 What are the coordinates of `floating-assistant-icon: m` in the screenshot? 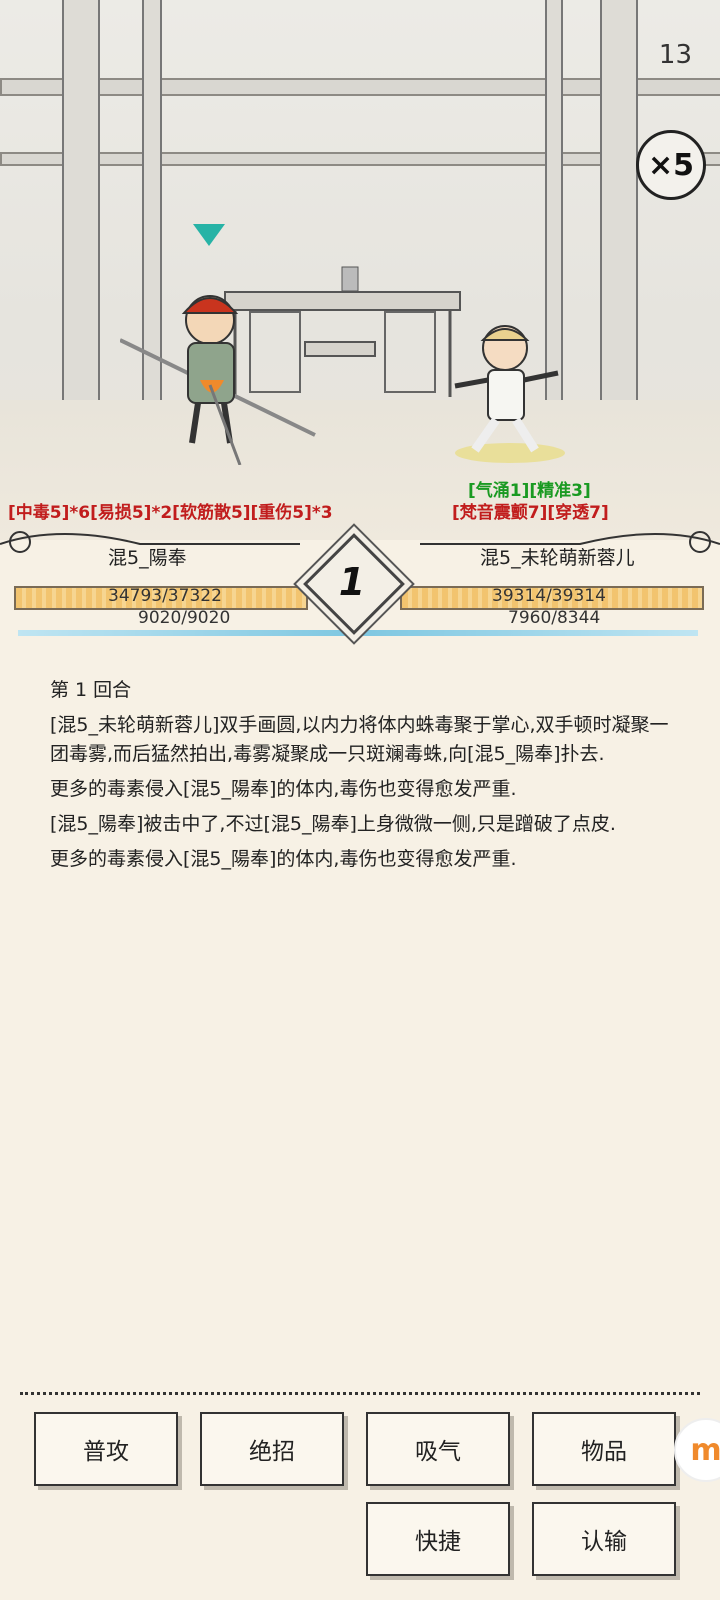 It's located at (697, 1450).